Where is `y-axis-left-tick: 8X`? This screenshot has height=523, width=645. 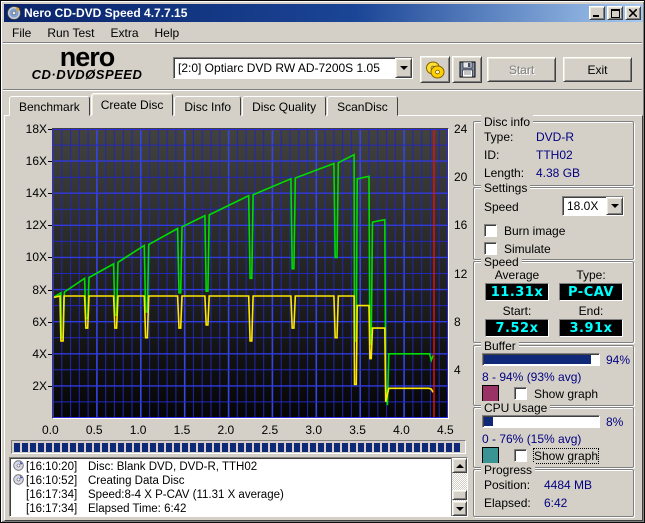
y-axis-left-tick: 8X is located at coordinates (39, 289).